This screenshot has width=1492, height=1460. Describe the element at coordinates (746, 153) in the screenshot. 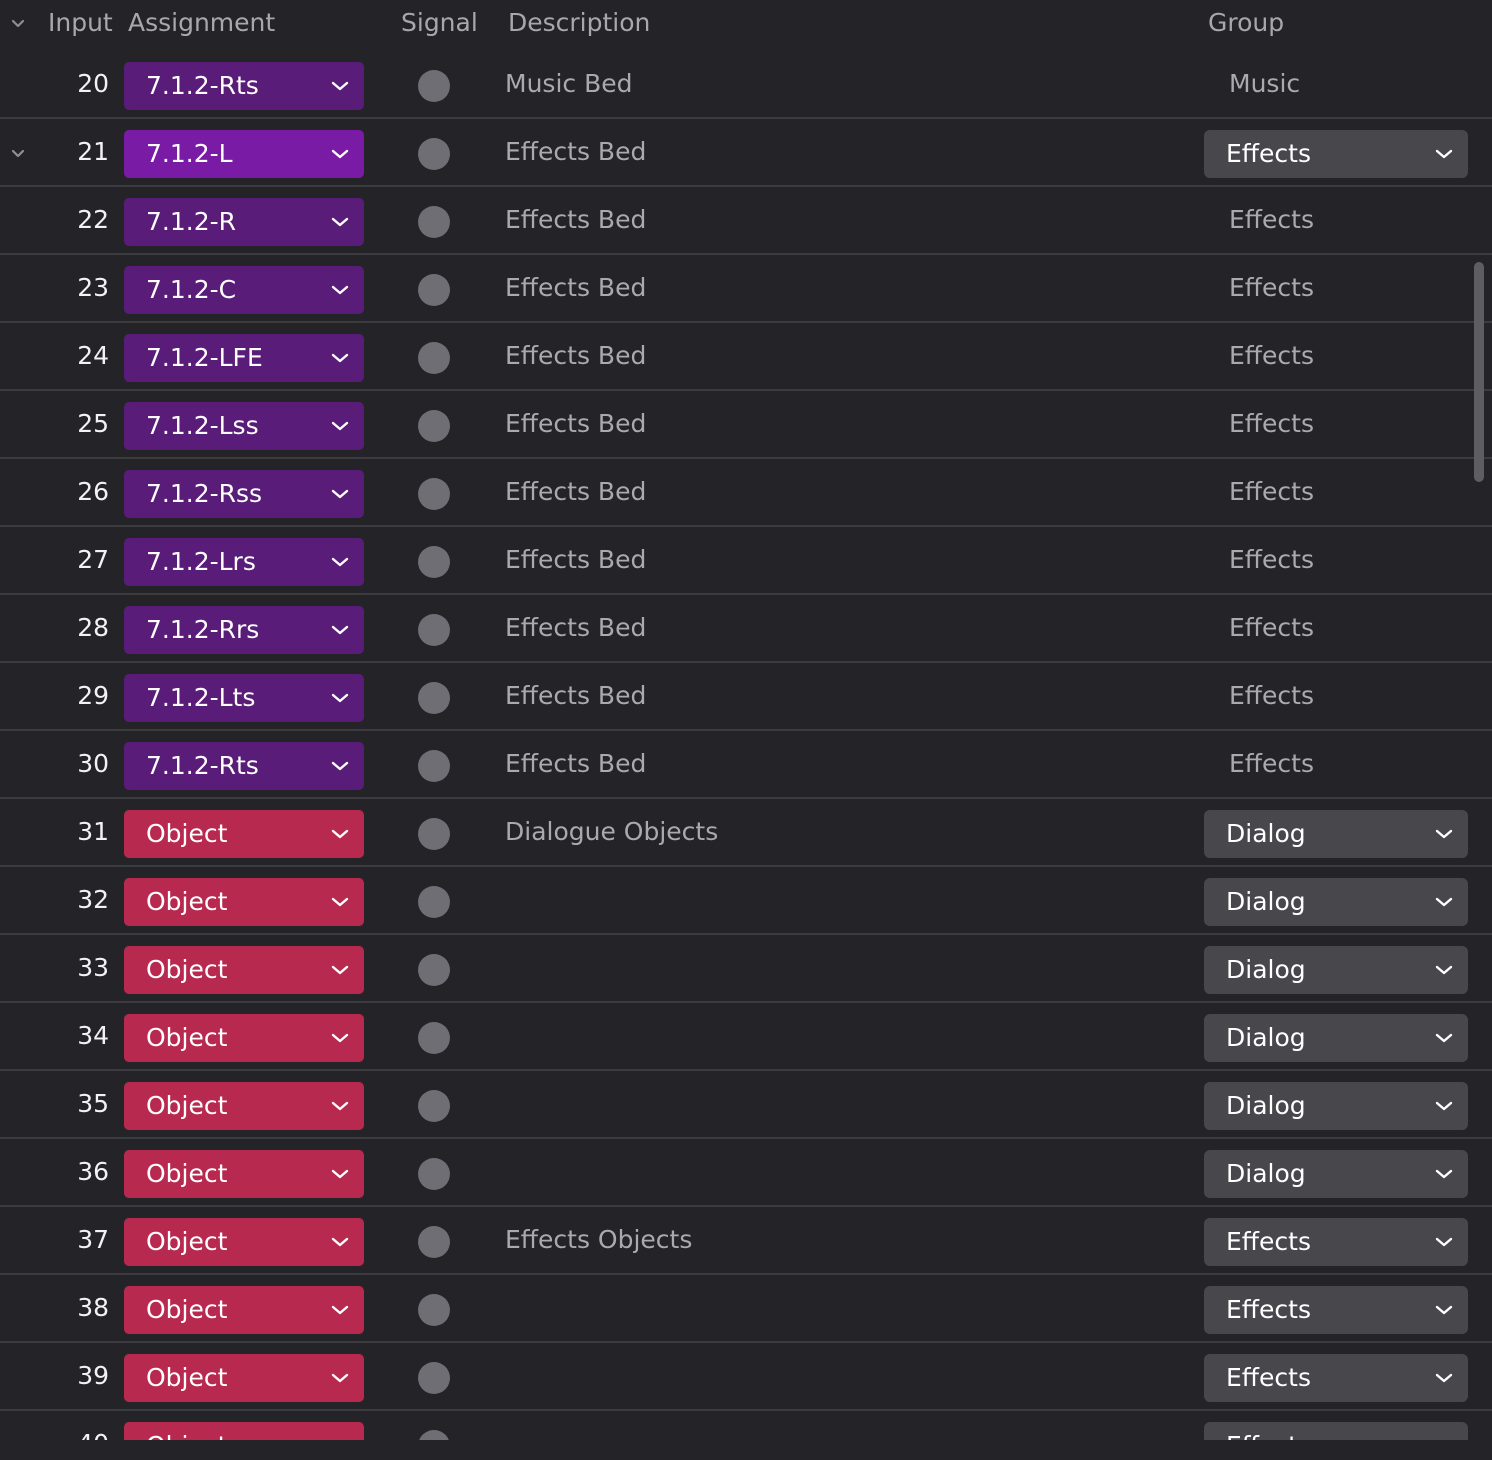

I see `table-row: 21 7.1.2-L Effects Bed Effects` at that location.